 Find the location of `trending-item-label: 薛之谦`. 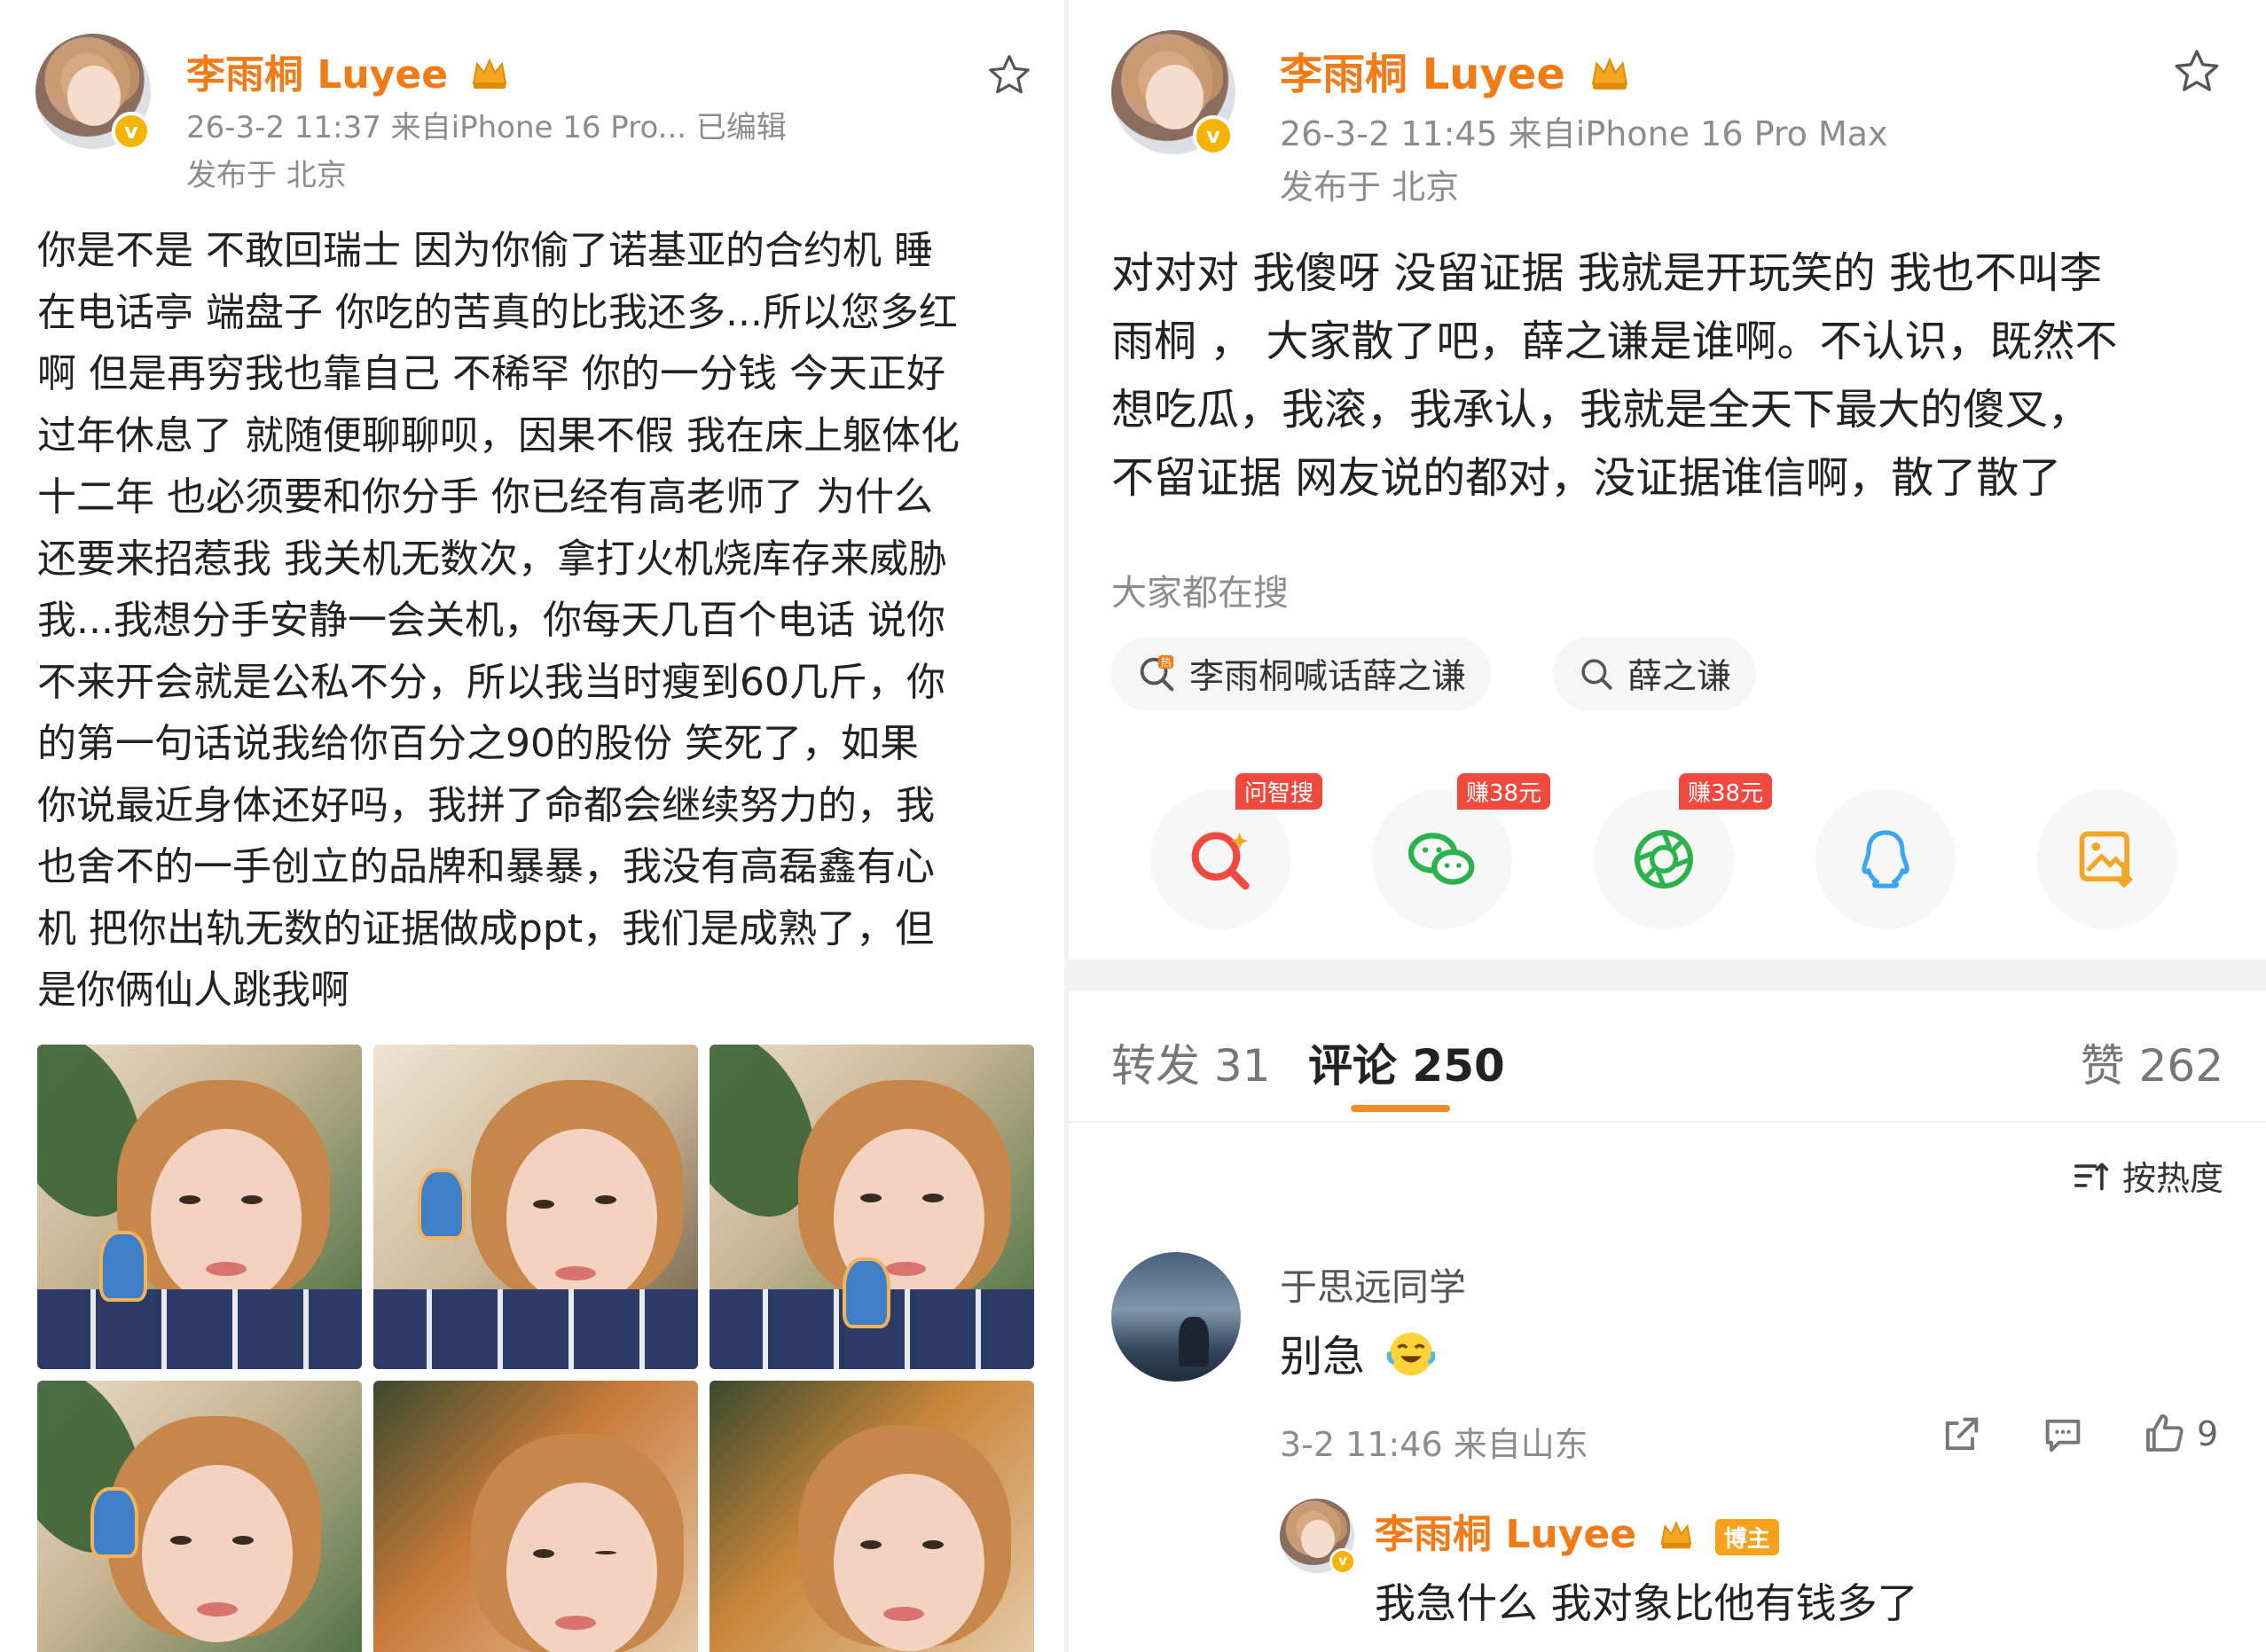

trending-item-label: 薛之谦 is located at coordinates (1679, 677).